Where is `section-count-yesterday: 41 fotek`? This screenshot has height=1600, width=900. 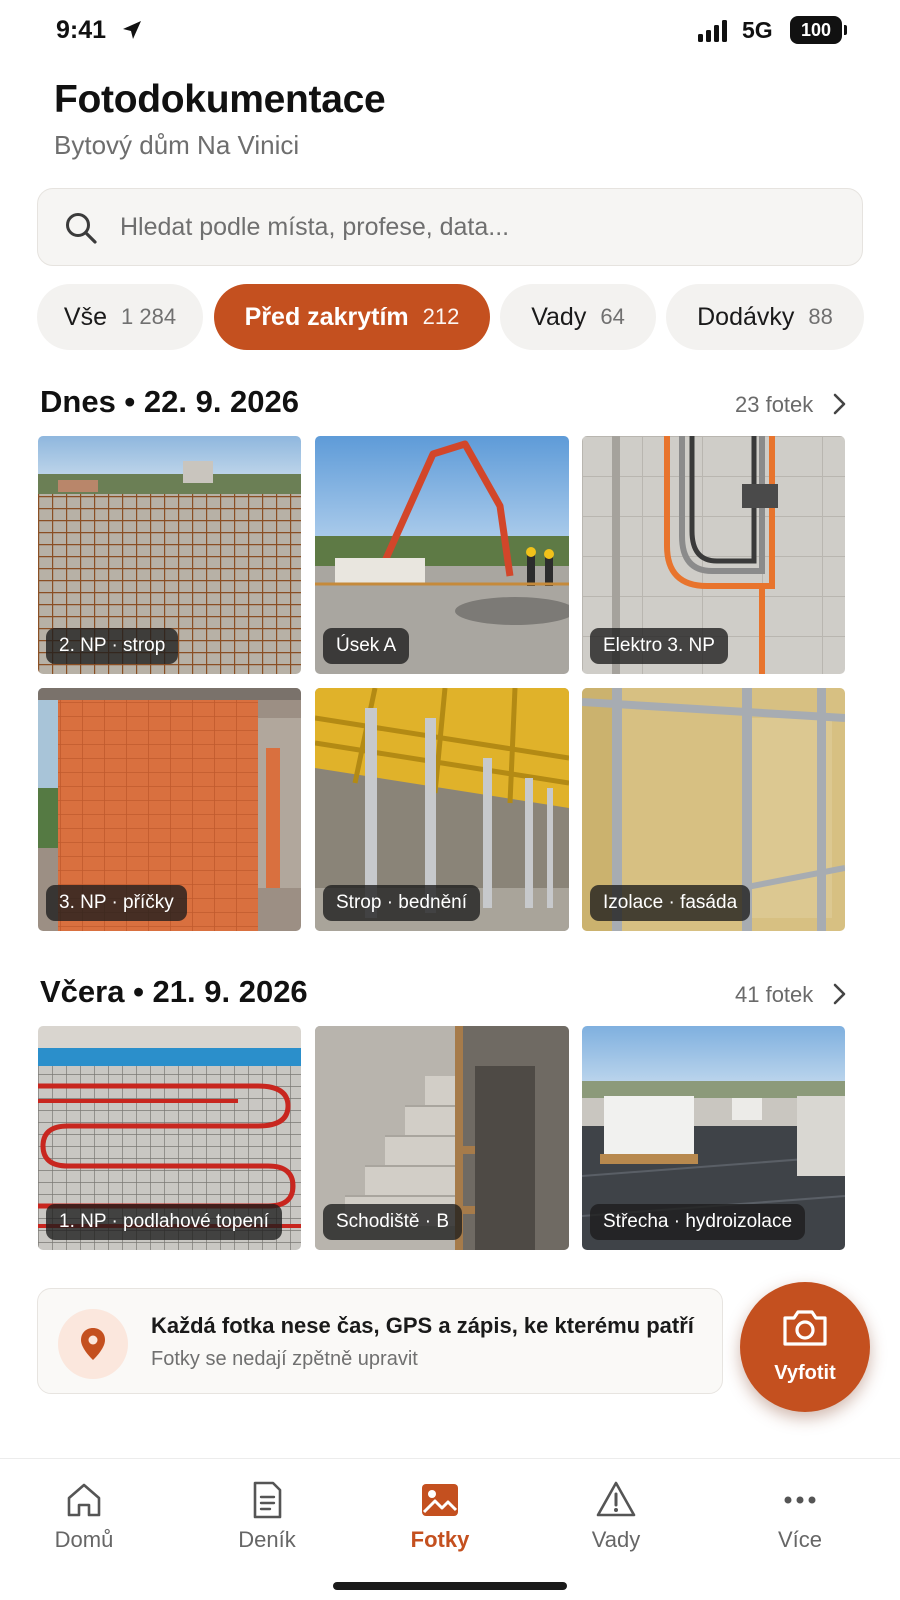
section-count-yesterday: 41 fotek is located at coordinates (774, 995).